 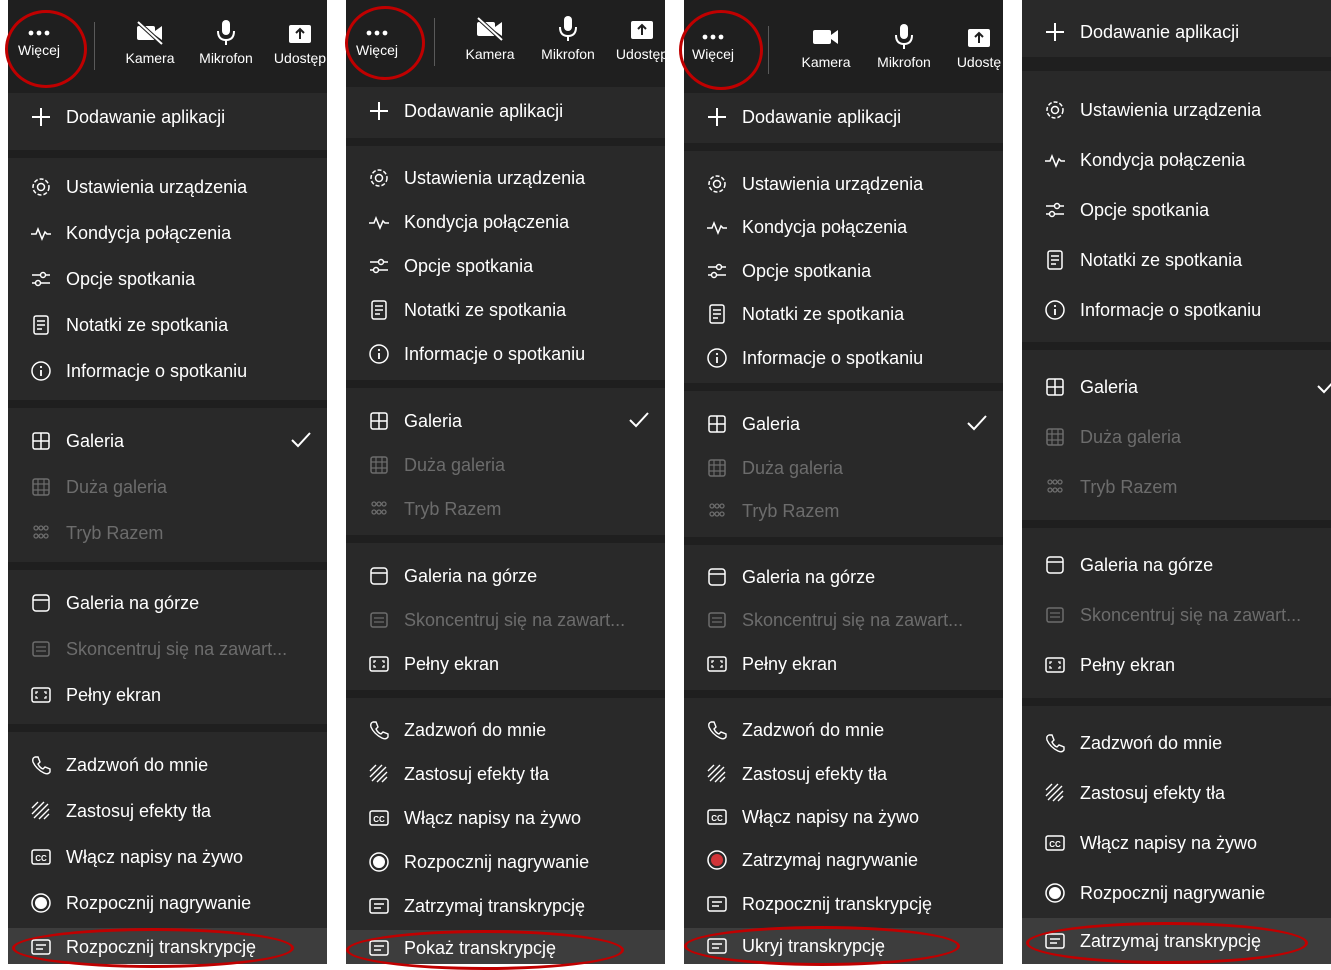 What do you see at coordinates (484, 110) in the screenshot?
I see `menu-item-label: Dodawanie aplikacji` at bounding box center [484, 110].